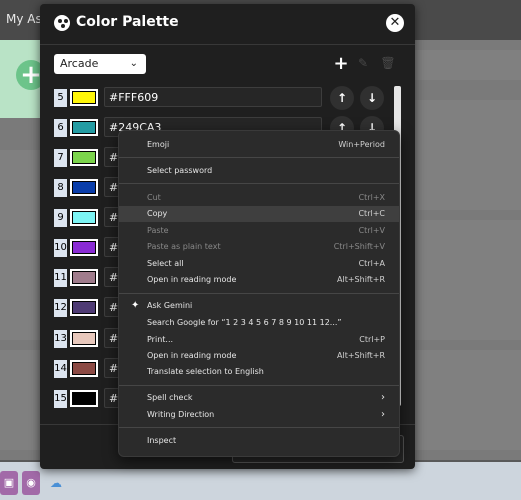  I want to click on delete-icon: 🗑, so click(388, 64).